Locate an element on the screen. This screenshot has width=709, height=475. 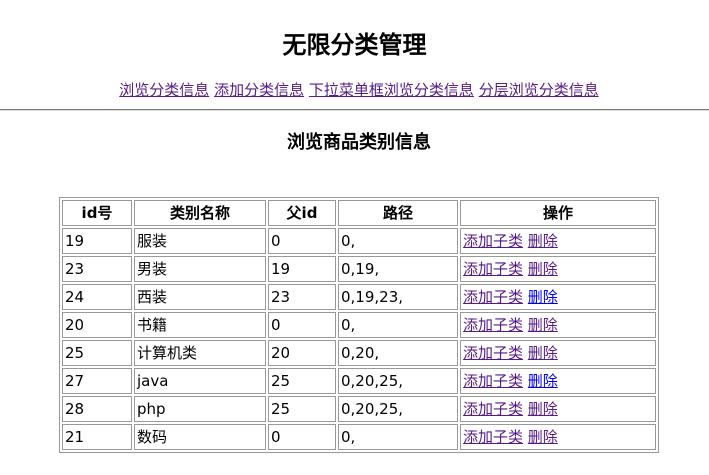
cell-path: 0,19, is located at coordinates (398, 269).